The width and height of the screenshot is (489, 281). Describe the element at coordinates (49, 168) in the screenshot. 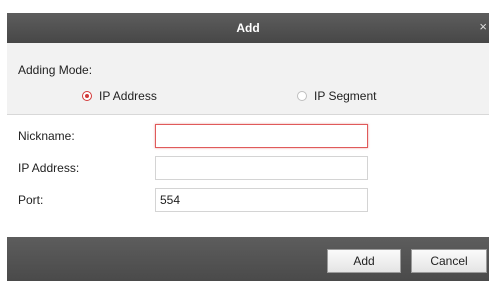

I see `ip-address-label: IP Address:` at that location.